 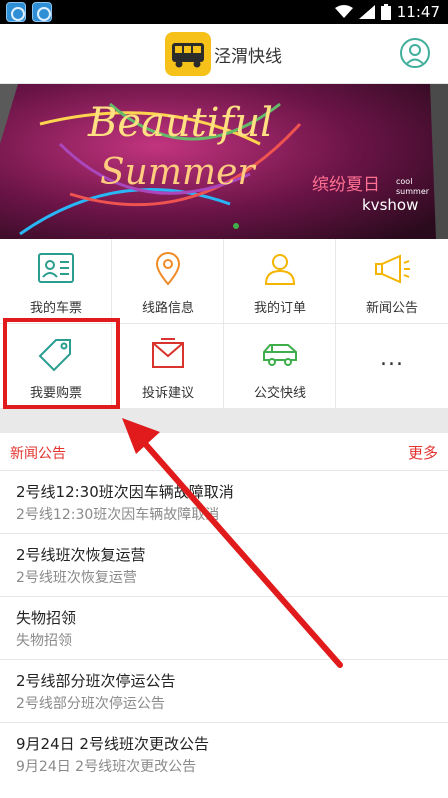 What do you see at coordinates (167, 308) in the screenshot?
I see `grid-item-label: 线路信息` at bounding box center [167, 308].